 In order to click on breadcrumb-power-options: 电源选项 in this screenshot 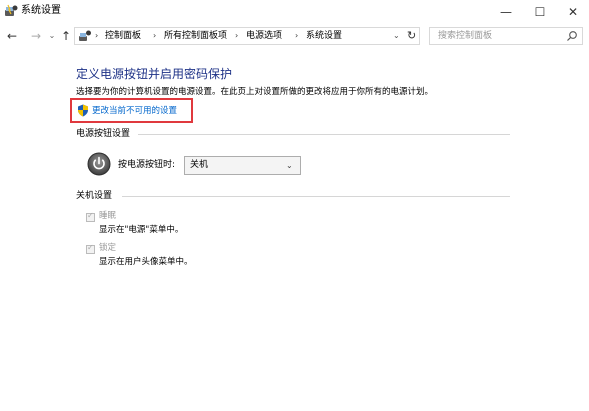, I will do `click(264, 36)`.